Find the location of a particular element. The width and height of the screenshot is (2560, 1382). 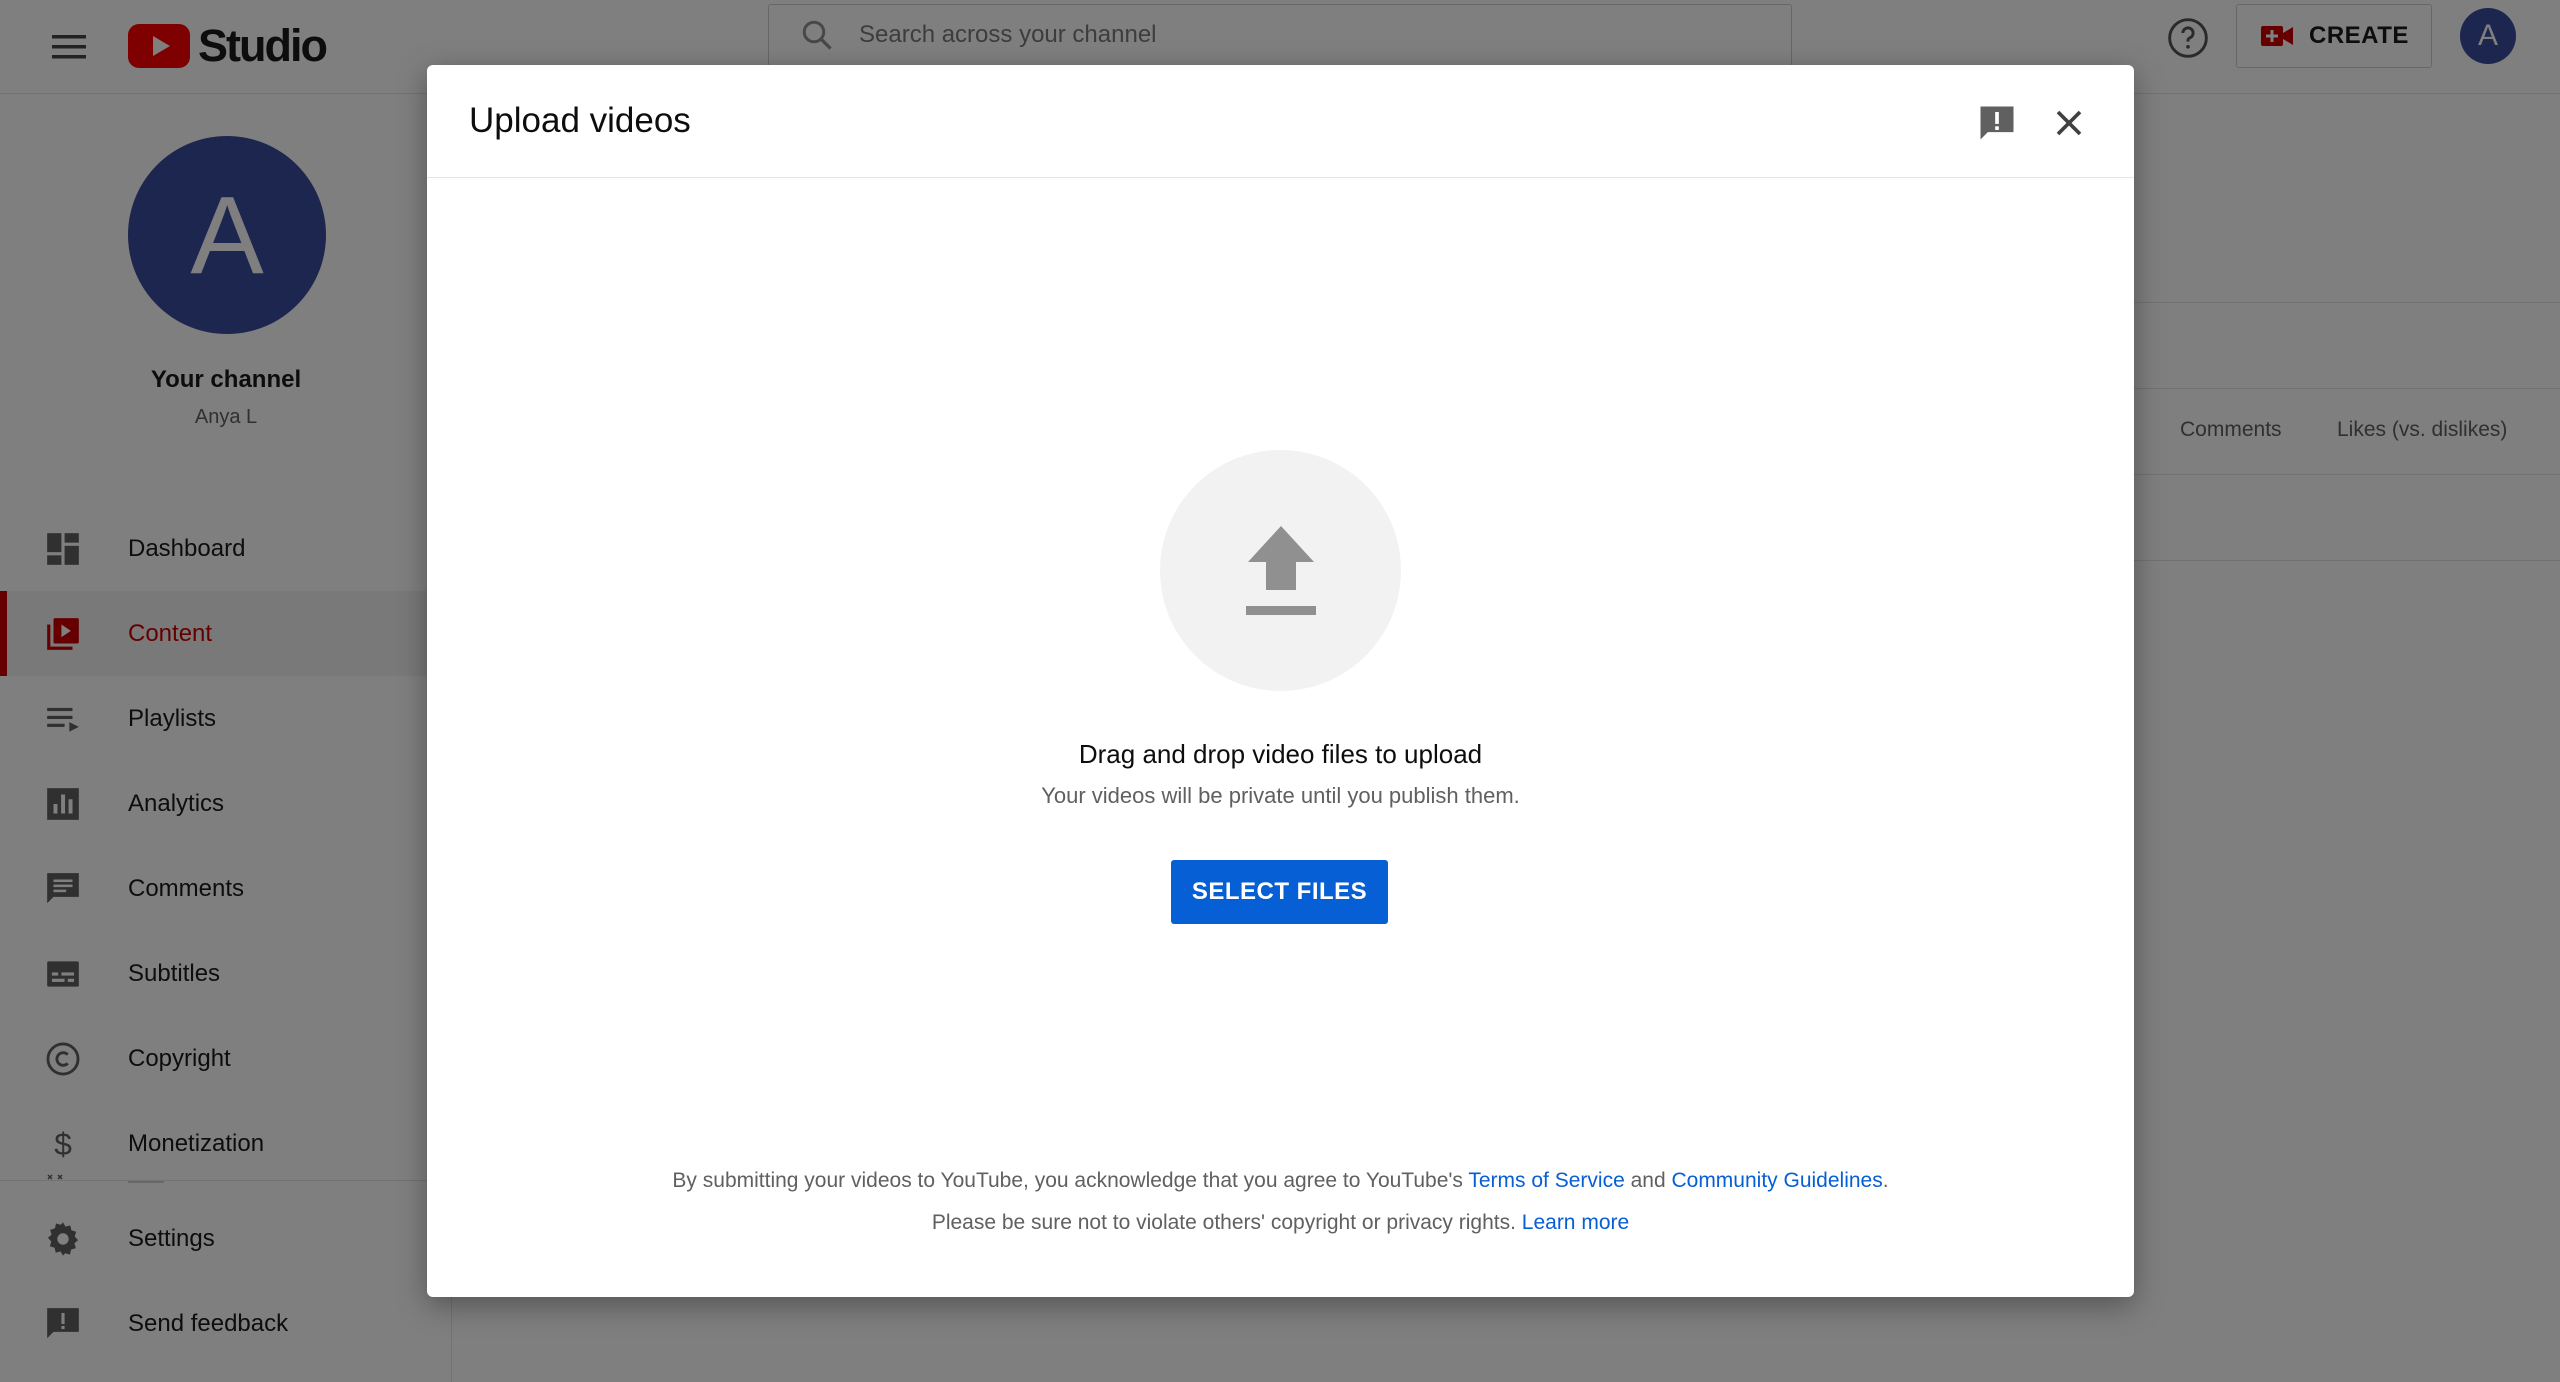

dialog-title: Upload videos is located at coordinates (580, 120).